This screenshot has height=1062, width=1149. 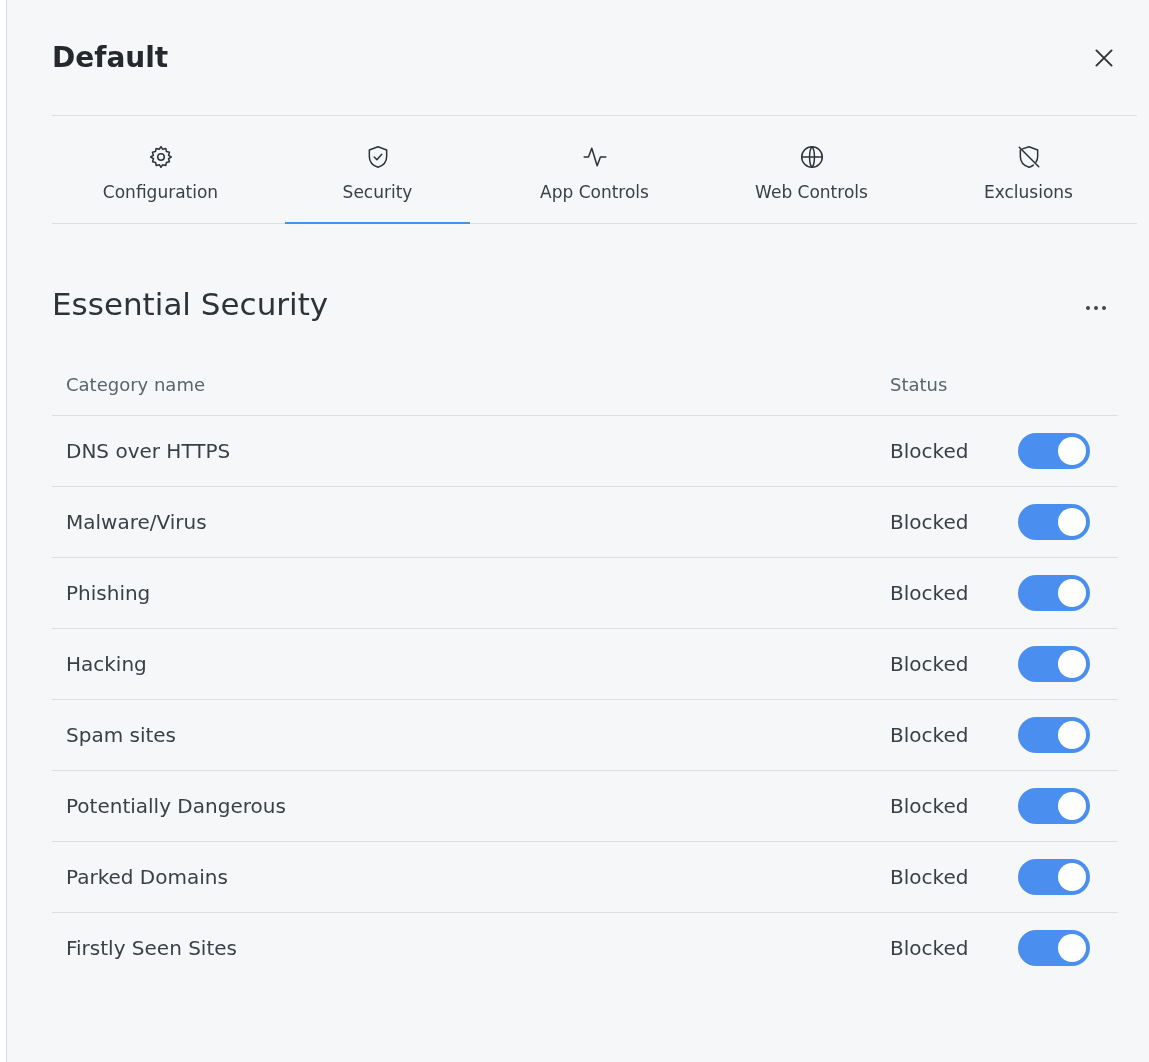 What do you see at coordinates (919, 384) in the screenshot?
I see `column-header: Status` at bounding box center [919, 384].